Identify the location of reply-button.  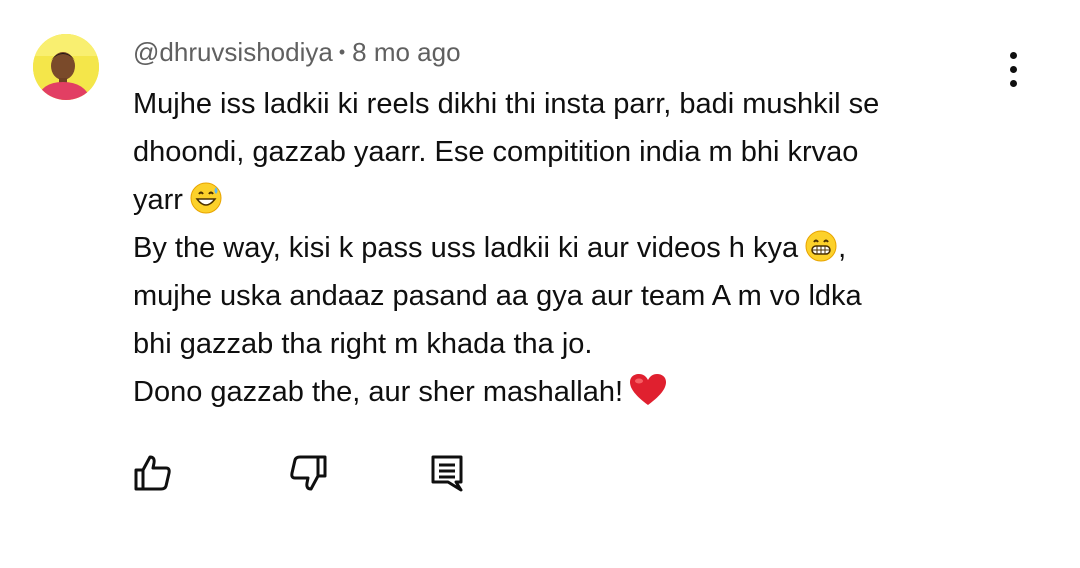
(447, 473).